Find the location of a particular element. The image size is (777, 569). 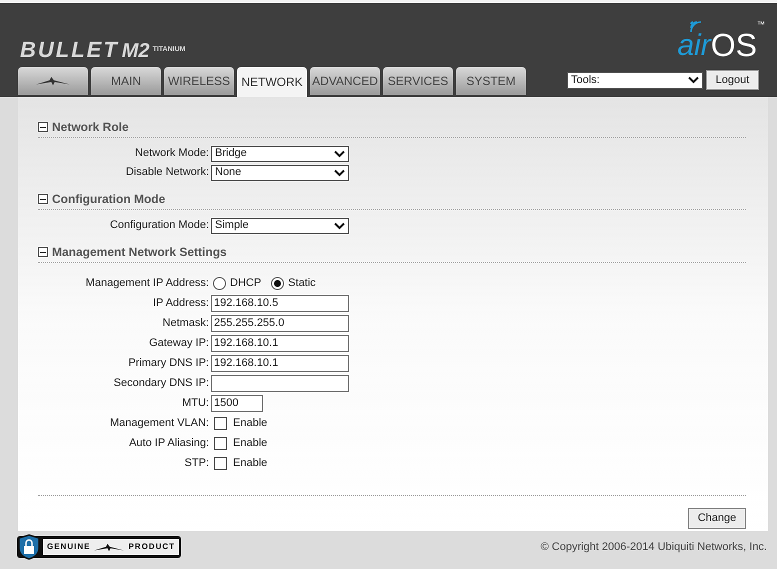

tab: WIRELESS is located at coordinates (199, 81).